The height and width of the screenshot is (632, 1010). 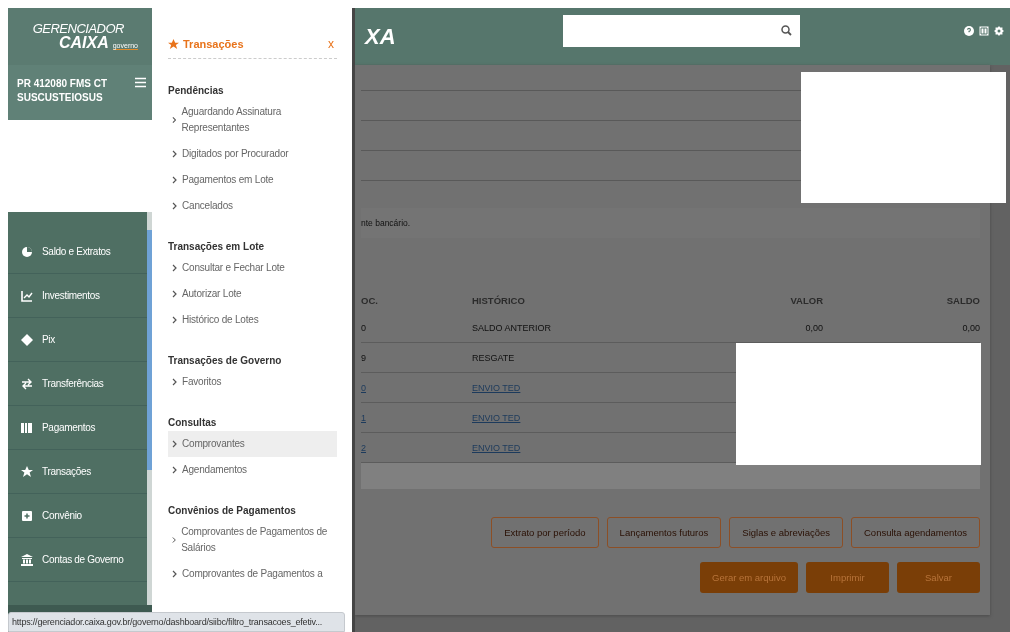 What do you see at coordinates (252, 268) in the screenshot?
I see `menu-item: Consultar e Fechar Lote` at bounding box center [252, 268].